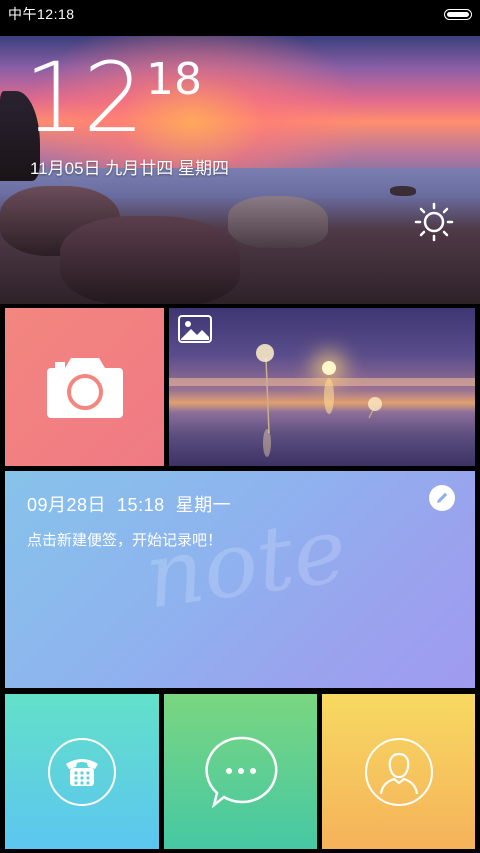 This screenshot has width=480, height=853. Describe the element at coordinates (245, 563) in the screenshot. I see `note-watermark: note` at that location.